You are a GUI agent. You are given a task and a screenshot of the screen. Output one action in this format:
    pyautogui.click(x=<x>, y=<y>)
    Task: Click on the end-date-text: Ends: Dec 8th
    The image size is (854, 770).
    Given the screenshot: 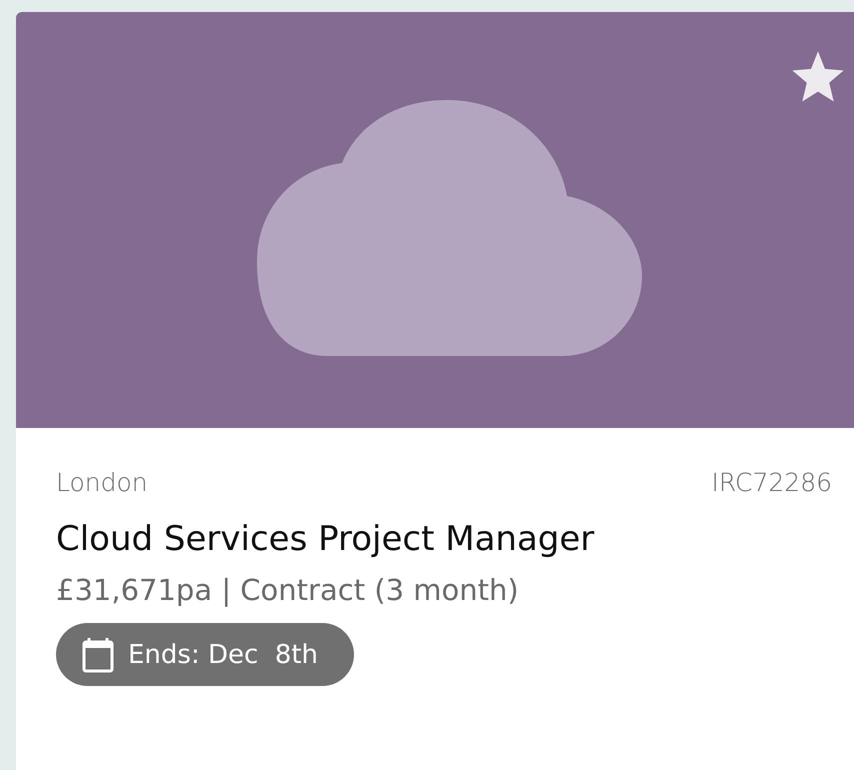 What is the action you would take?
    pyautogui.click(x=223, y=655)
    